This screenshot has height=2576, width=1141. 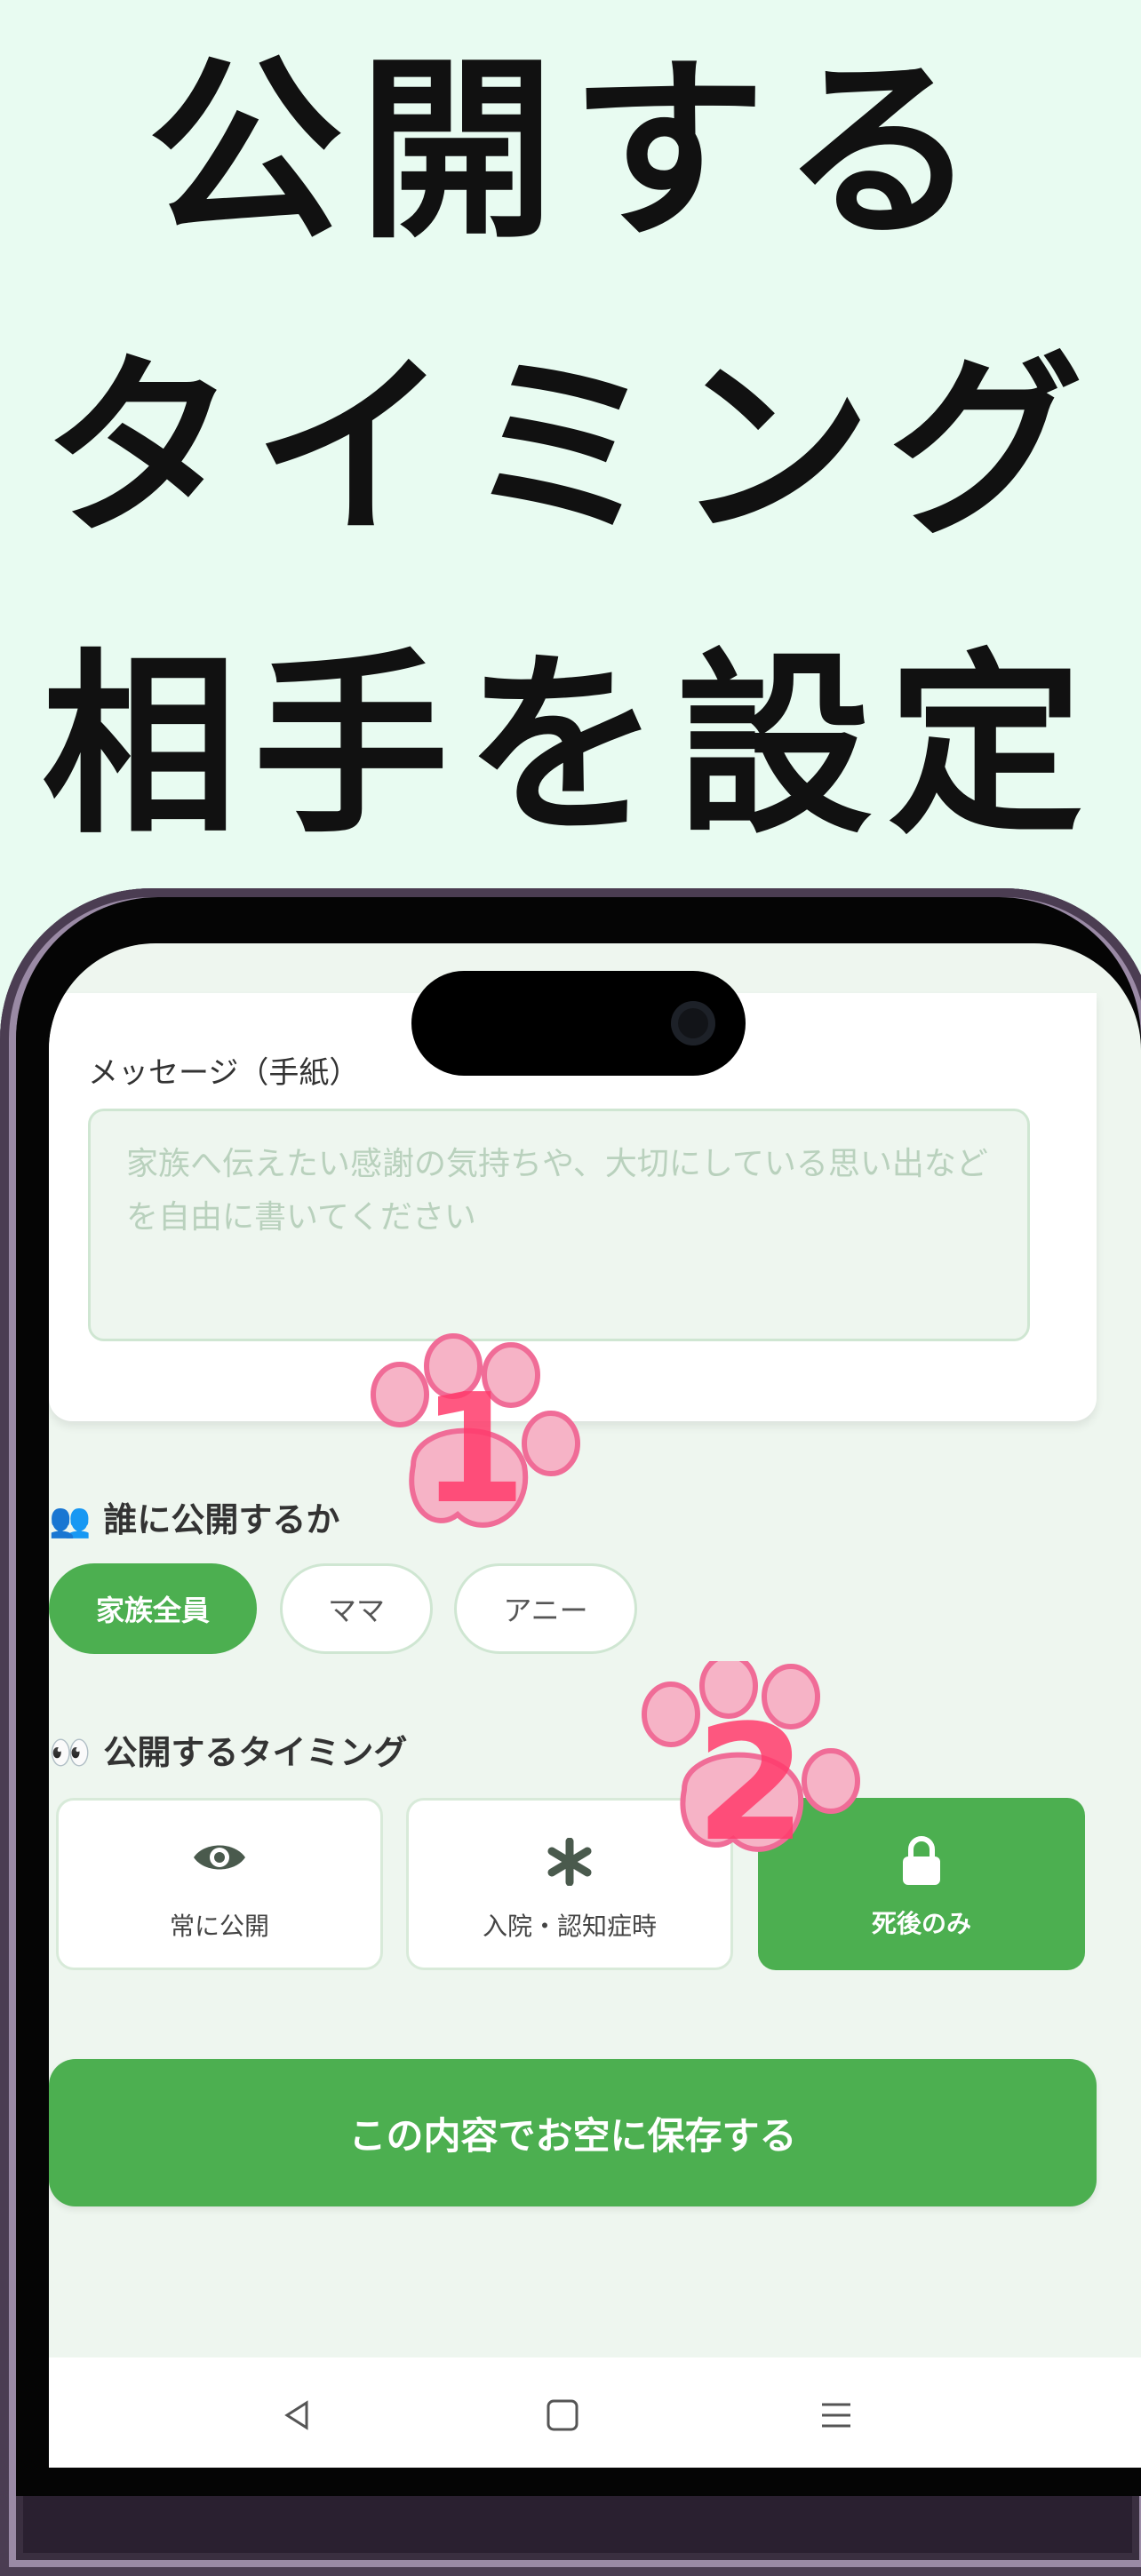 I want to click on timing-option-always: 常に公開, so click(x=219, y=1884).